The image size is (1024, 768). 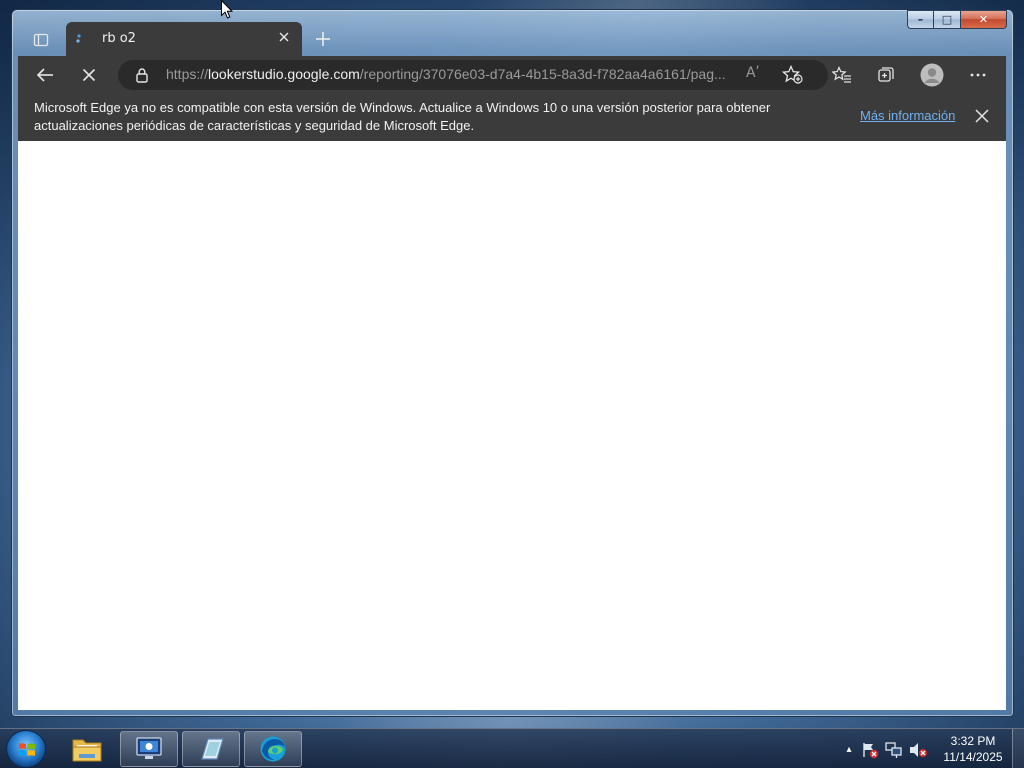 I want to click on more-info-link: Más información, so click(x=907, y=115).